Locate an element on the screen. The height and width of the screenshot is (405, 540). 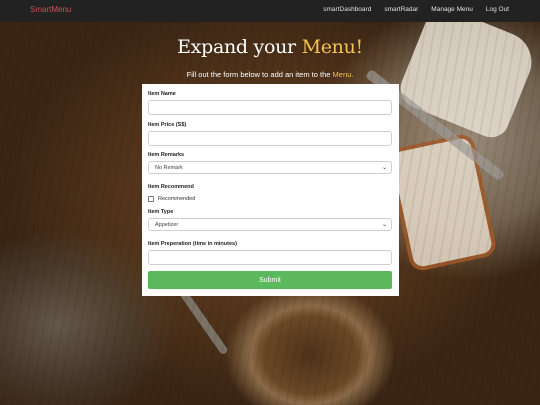
page-title-text: Expand your is located at coordinates (239, 47).